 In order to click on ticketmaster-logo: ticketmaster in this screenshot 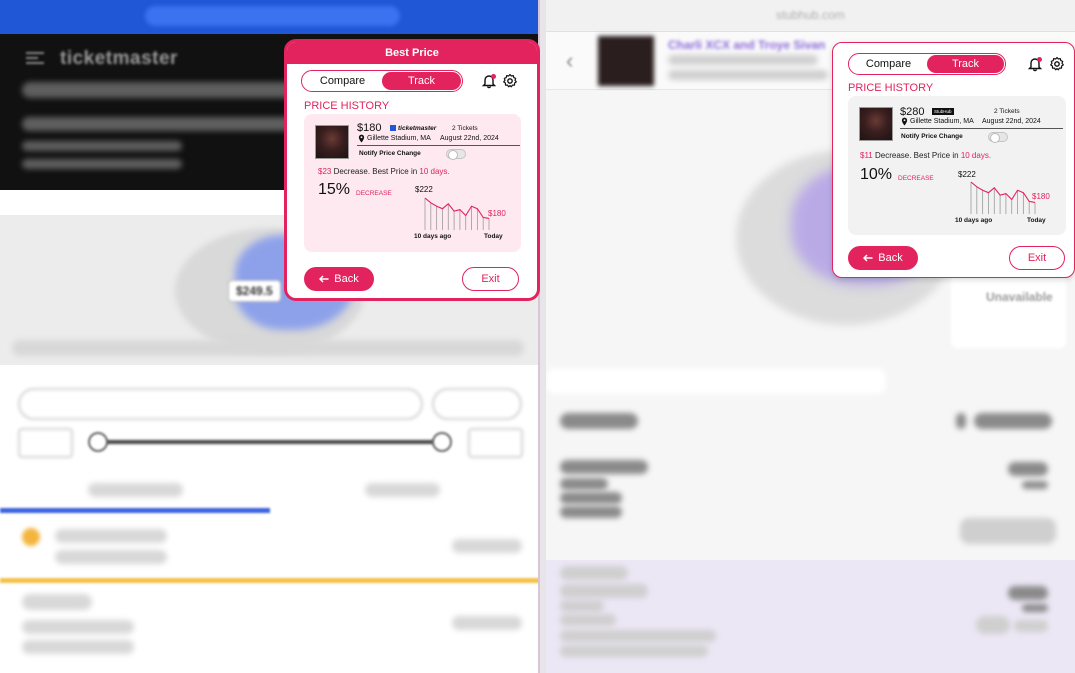, I will do `click(119, 58)`.